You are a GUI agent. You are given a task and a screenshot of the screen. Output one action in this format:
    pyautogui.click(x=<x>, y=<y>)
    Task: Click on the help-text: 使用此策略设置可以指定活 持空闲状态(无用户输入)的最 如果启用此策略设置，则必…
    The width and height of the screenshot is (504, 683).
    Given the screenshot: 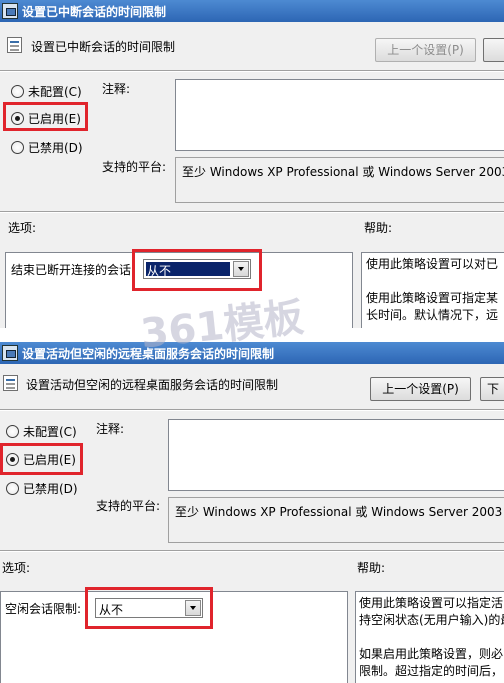 What is the action you would take?
    pyautogui.click(x=431, y=637)
    